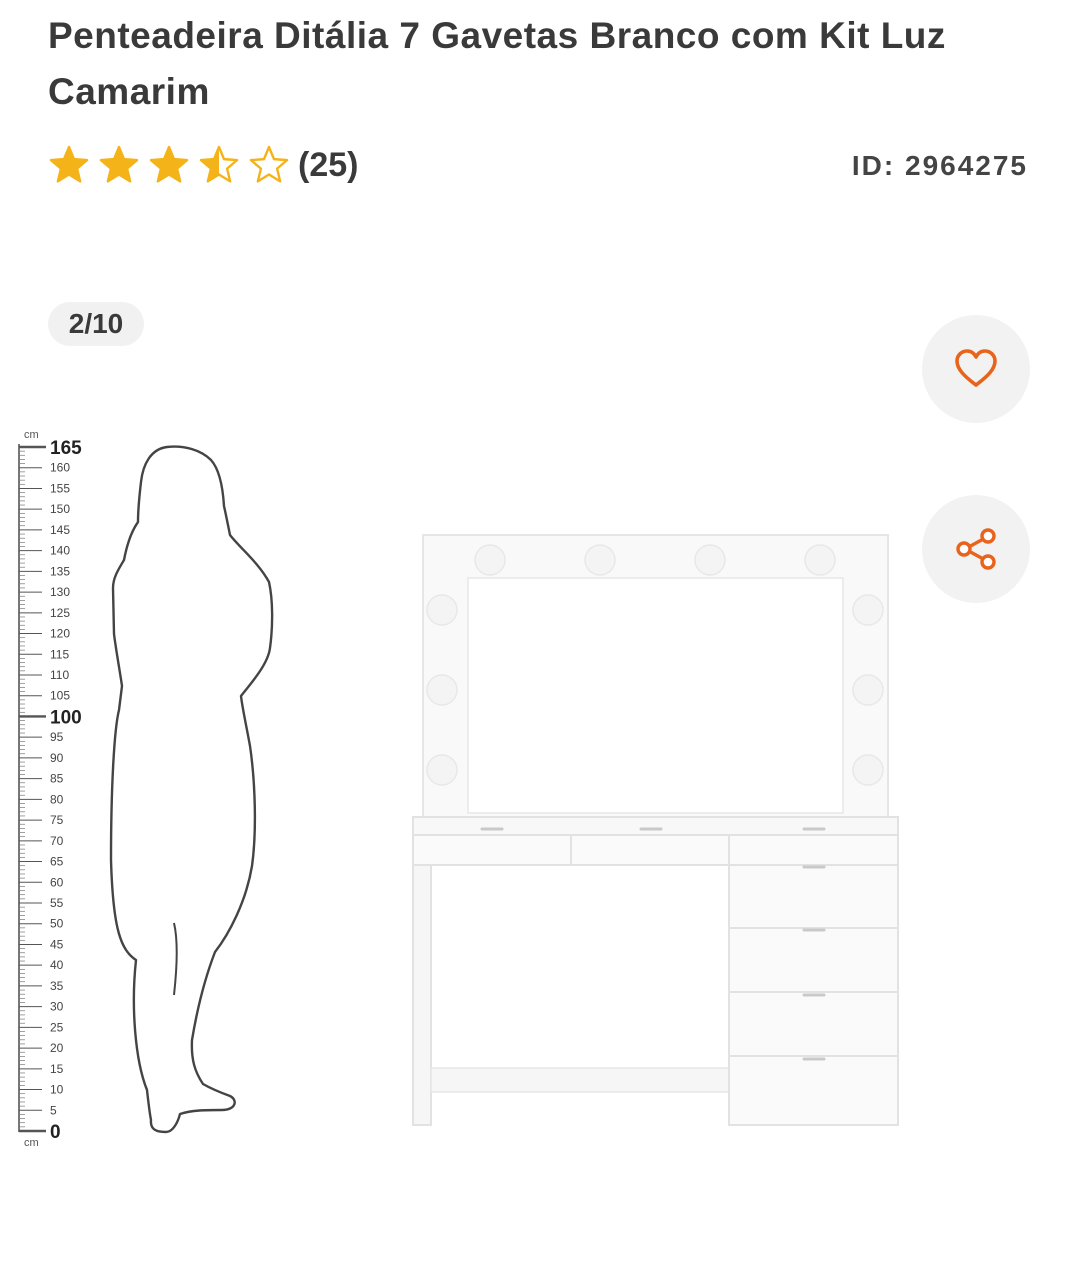  What do you see at coordinates (57, 1048) in the screenshot?
I see `scale-label: 20` at bounding box center [57, 1048].